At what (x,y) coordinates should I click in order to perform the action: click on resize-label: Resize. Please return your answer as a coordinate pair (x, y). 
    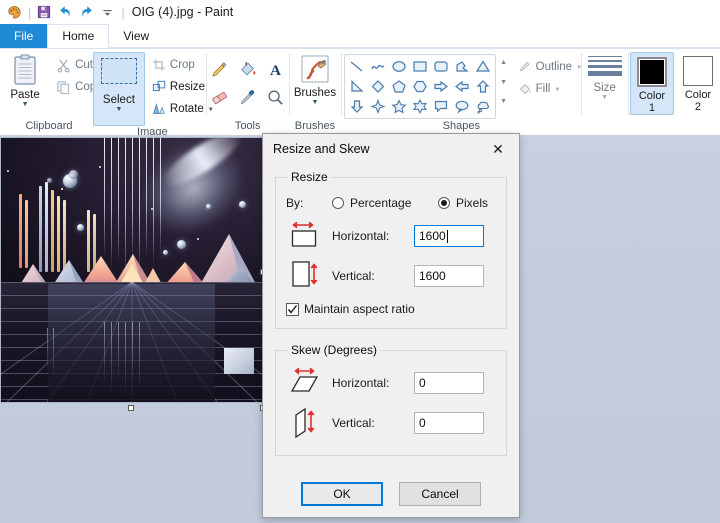
    Looking at the image, I should click on (187, 87).